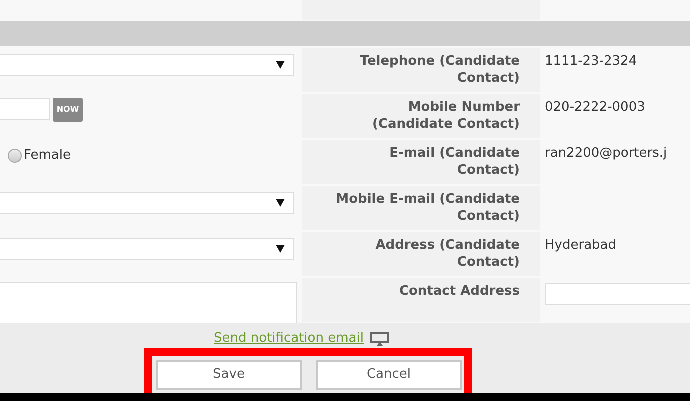  What do you see at coordinates (229, 375) in the screenshot?
I see `save-button: Save` at bounding box center [229, 375].